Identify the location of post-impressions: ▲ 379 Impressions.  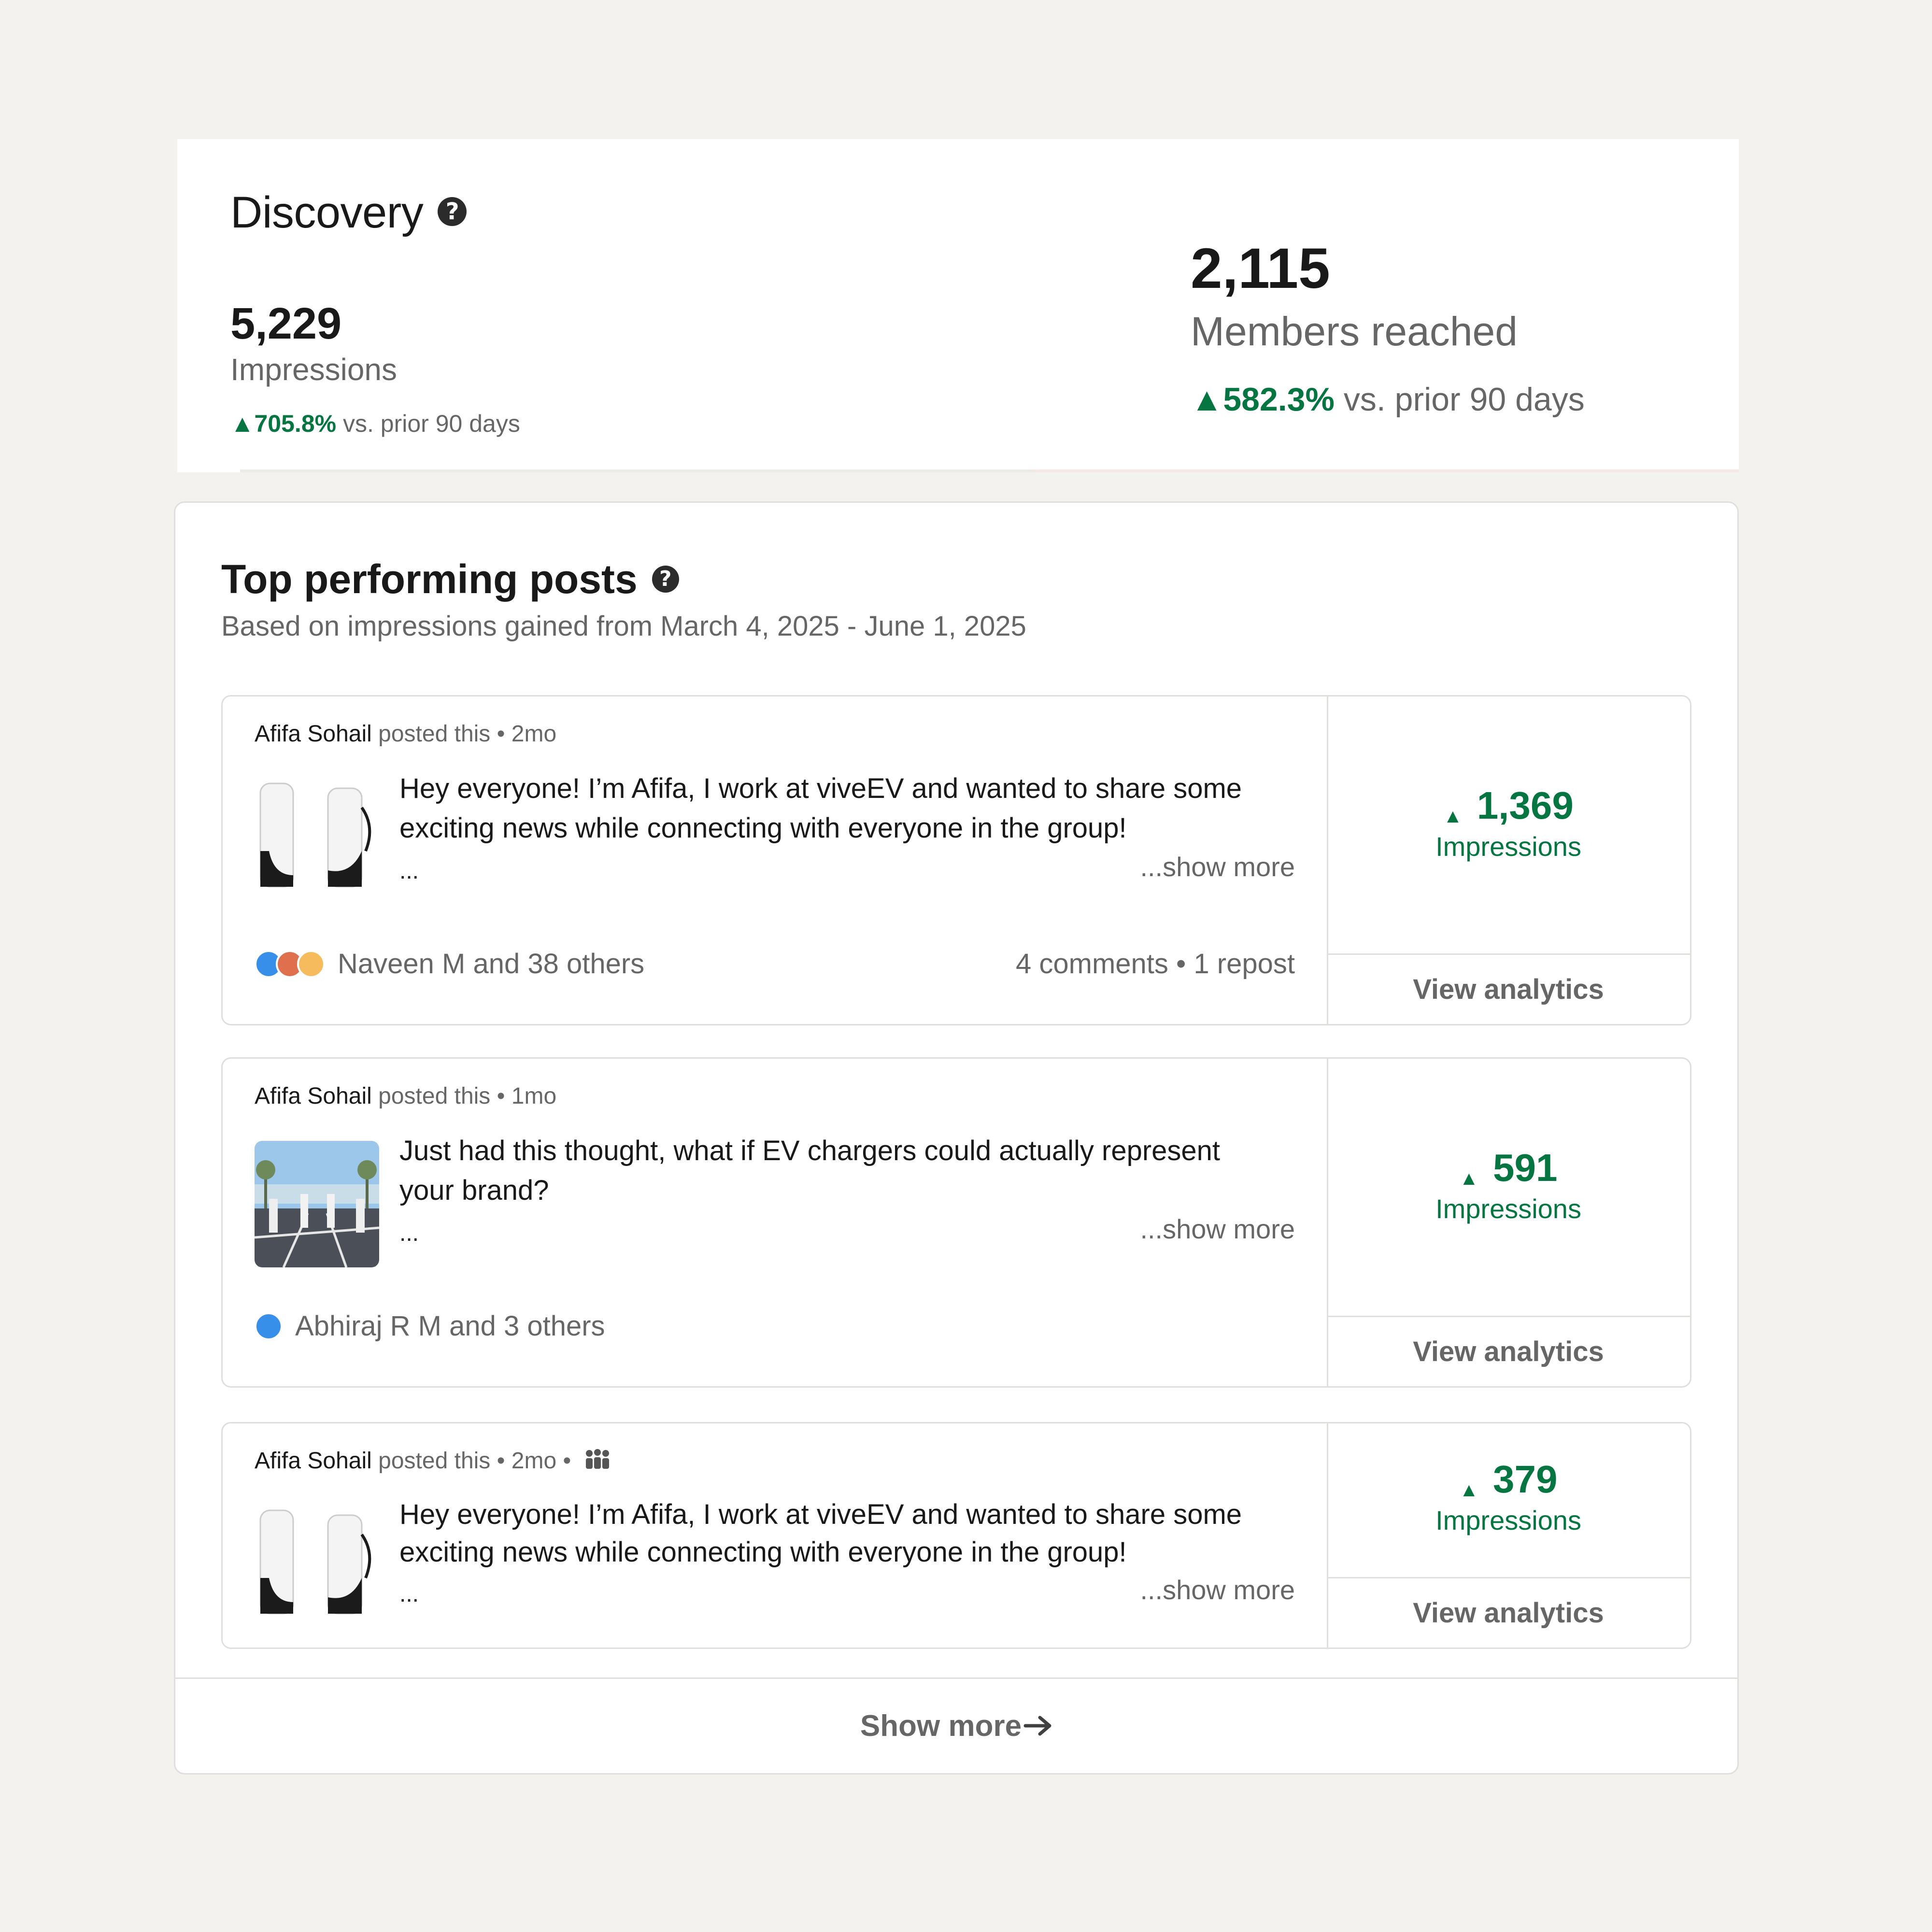
(1508, 1496).